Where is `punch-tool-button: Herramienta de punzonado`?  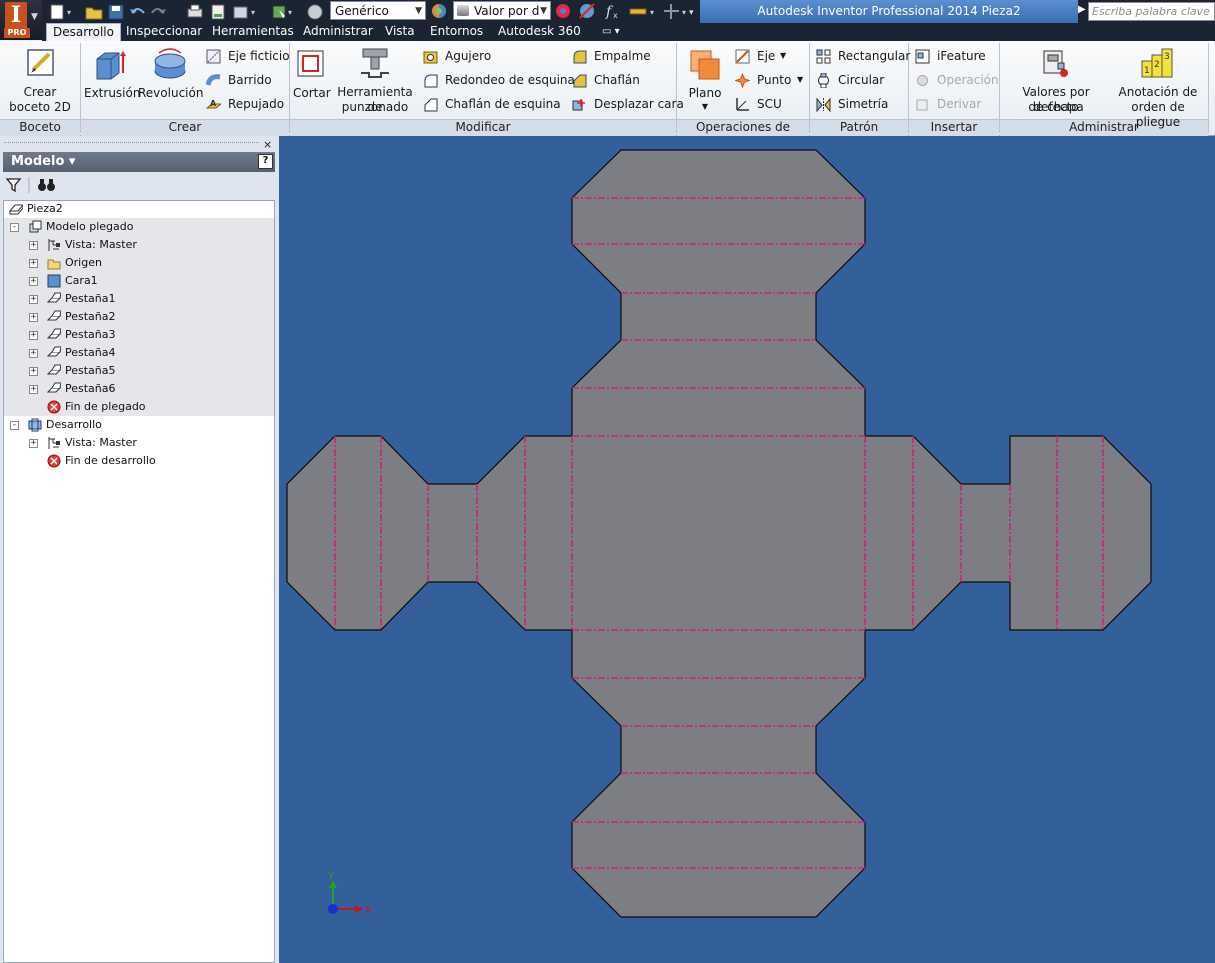
punch-tool-button: Herramienta de punzonado is located at coordinates (375, 80).